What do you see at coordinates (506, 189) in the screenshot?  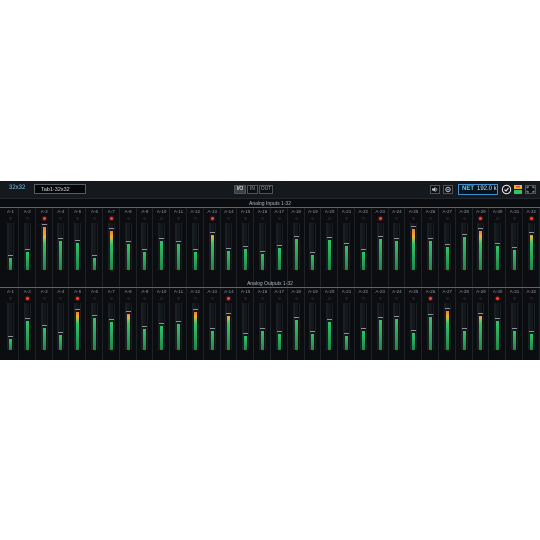 I see `sync-icon` at bounding box center [506, 189].